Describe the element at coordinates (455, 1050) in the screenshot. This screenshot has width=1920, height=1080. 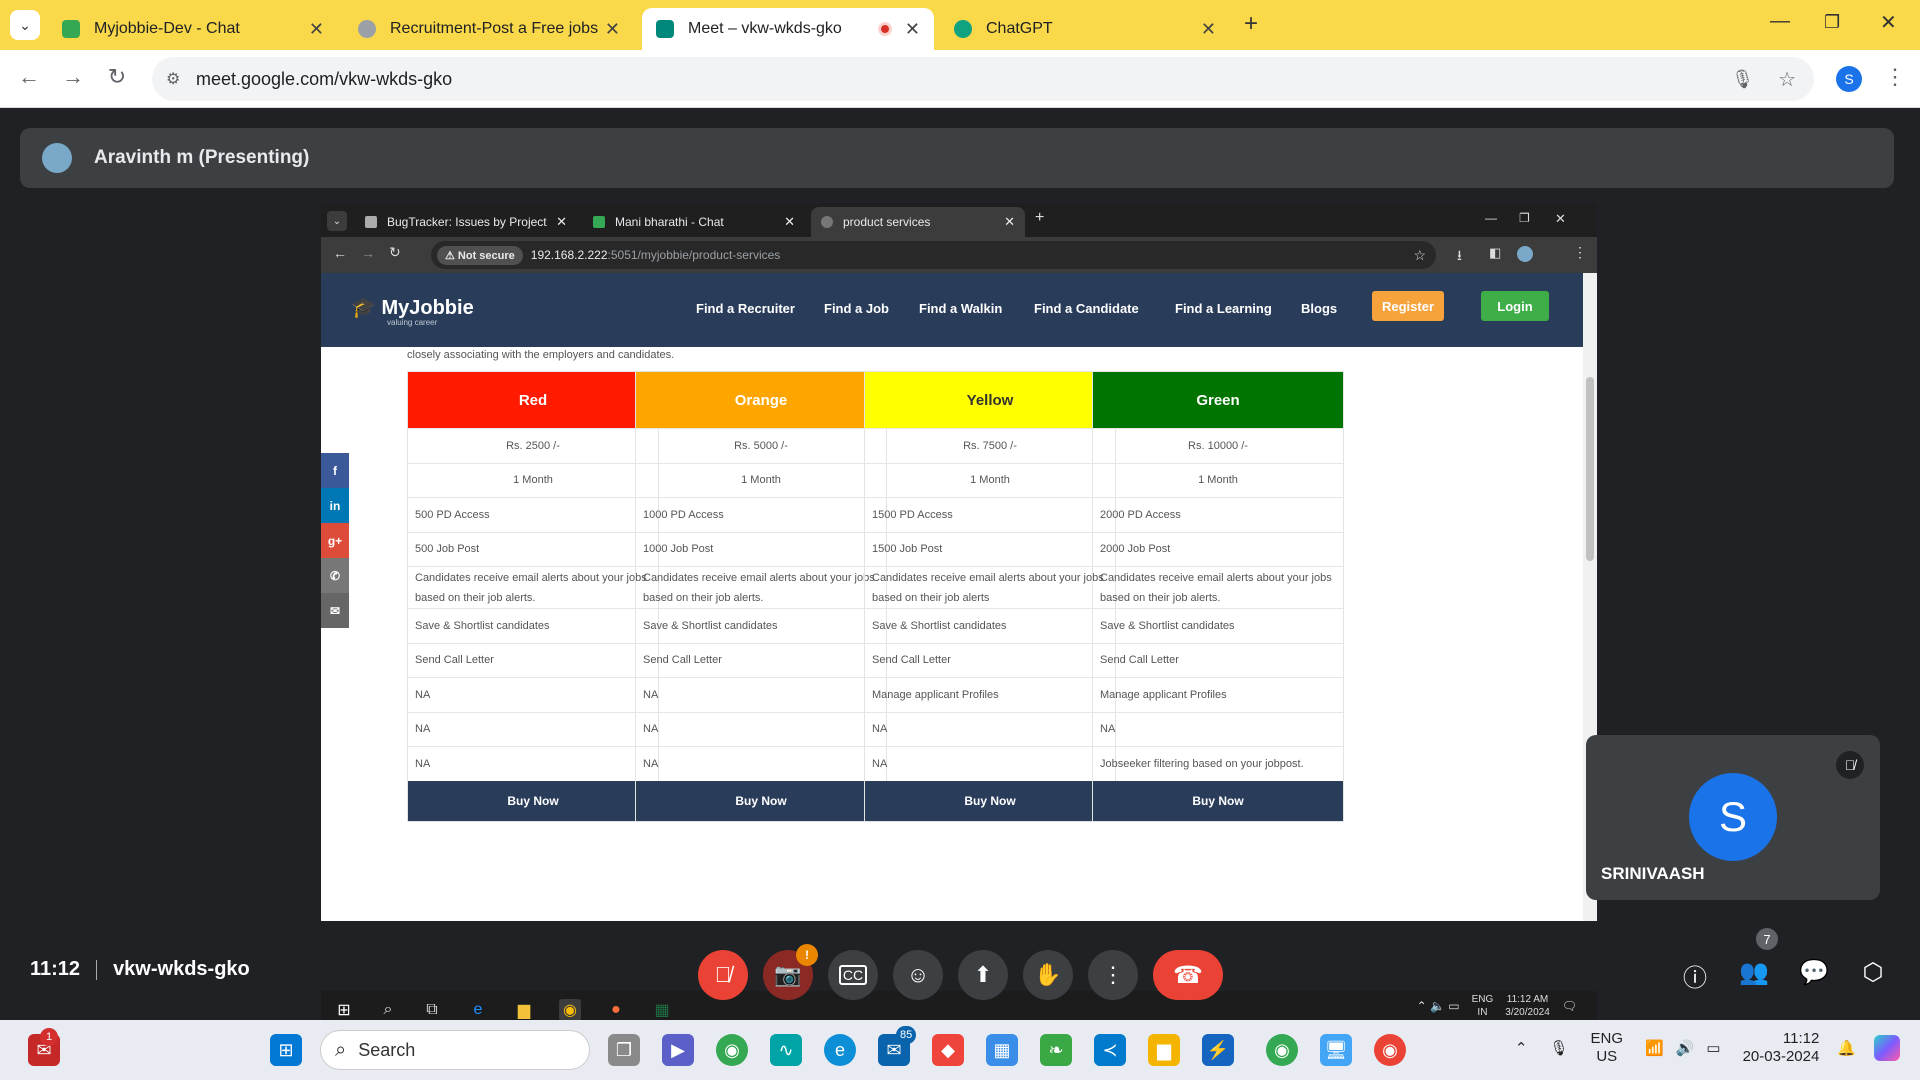
I see `taskbar-search: ⌕ Search` at that location.